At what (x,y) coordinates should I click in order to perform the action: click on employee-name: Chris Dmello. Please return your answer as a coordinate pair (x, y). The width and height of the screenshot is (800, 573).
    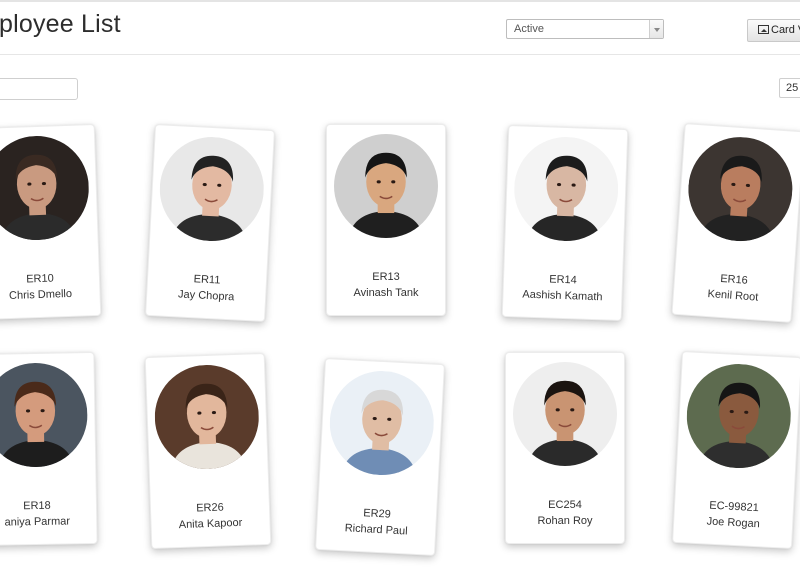
    Looking at the image, I should click on (40, 295).